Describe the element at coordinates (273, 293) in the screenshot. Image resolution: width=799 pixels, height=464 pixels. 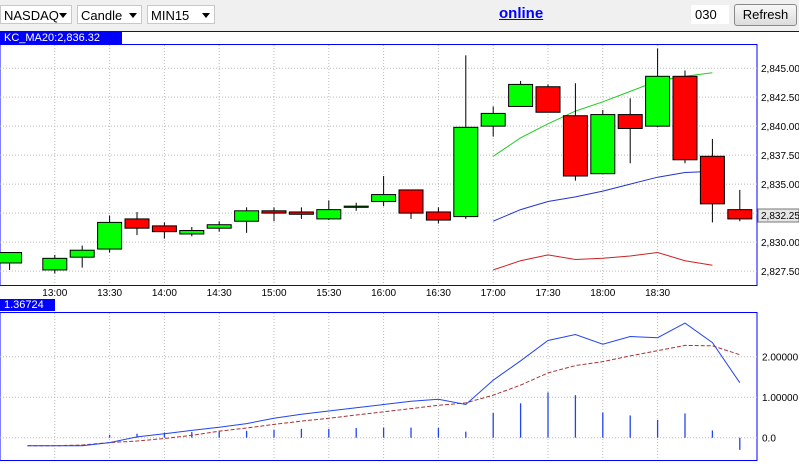
I see `x-tick-label: 15:00` at that location.